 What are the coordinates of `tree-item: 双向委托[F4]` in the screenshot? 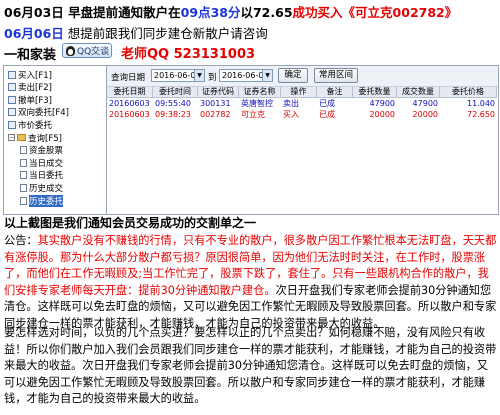 It's located at (38, 112).